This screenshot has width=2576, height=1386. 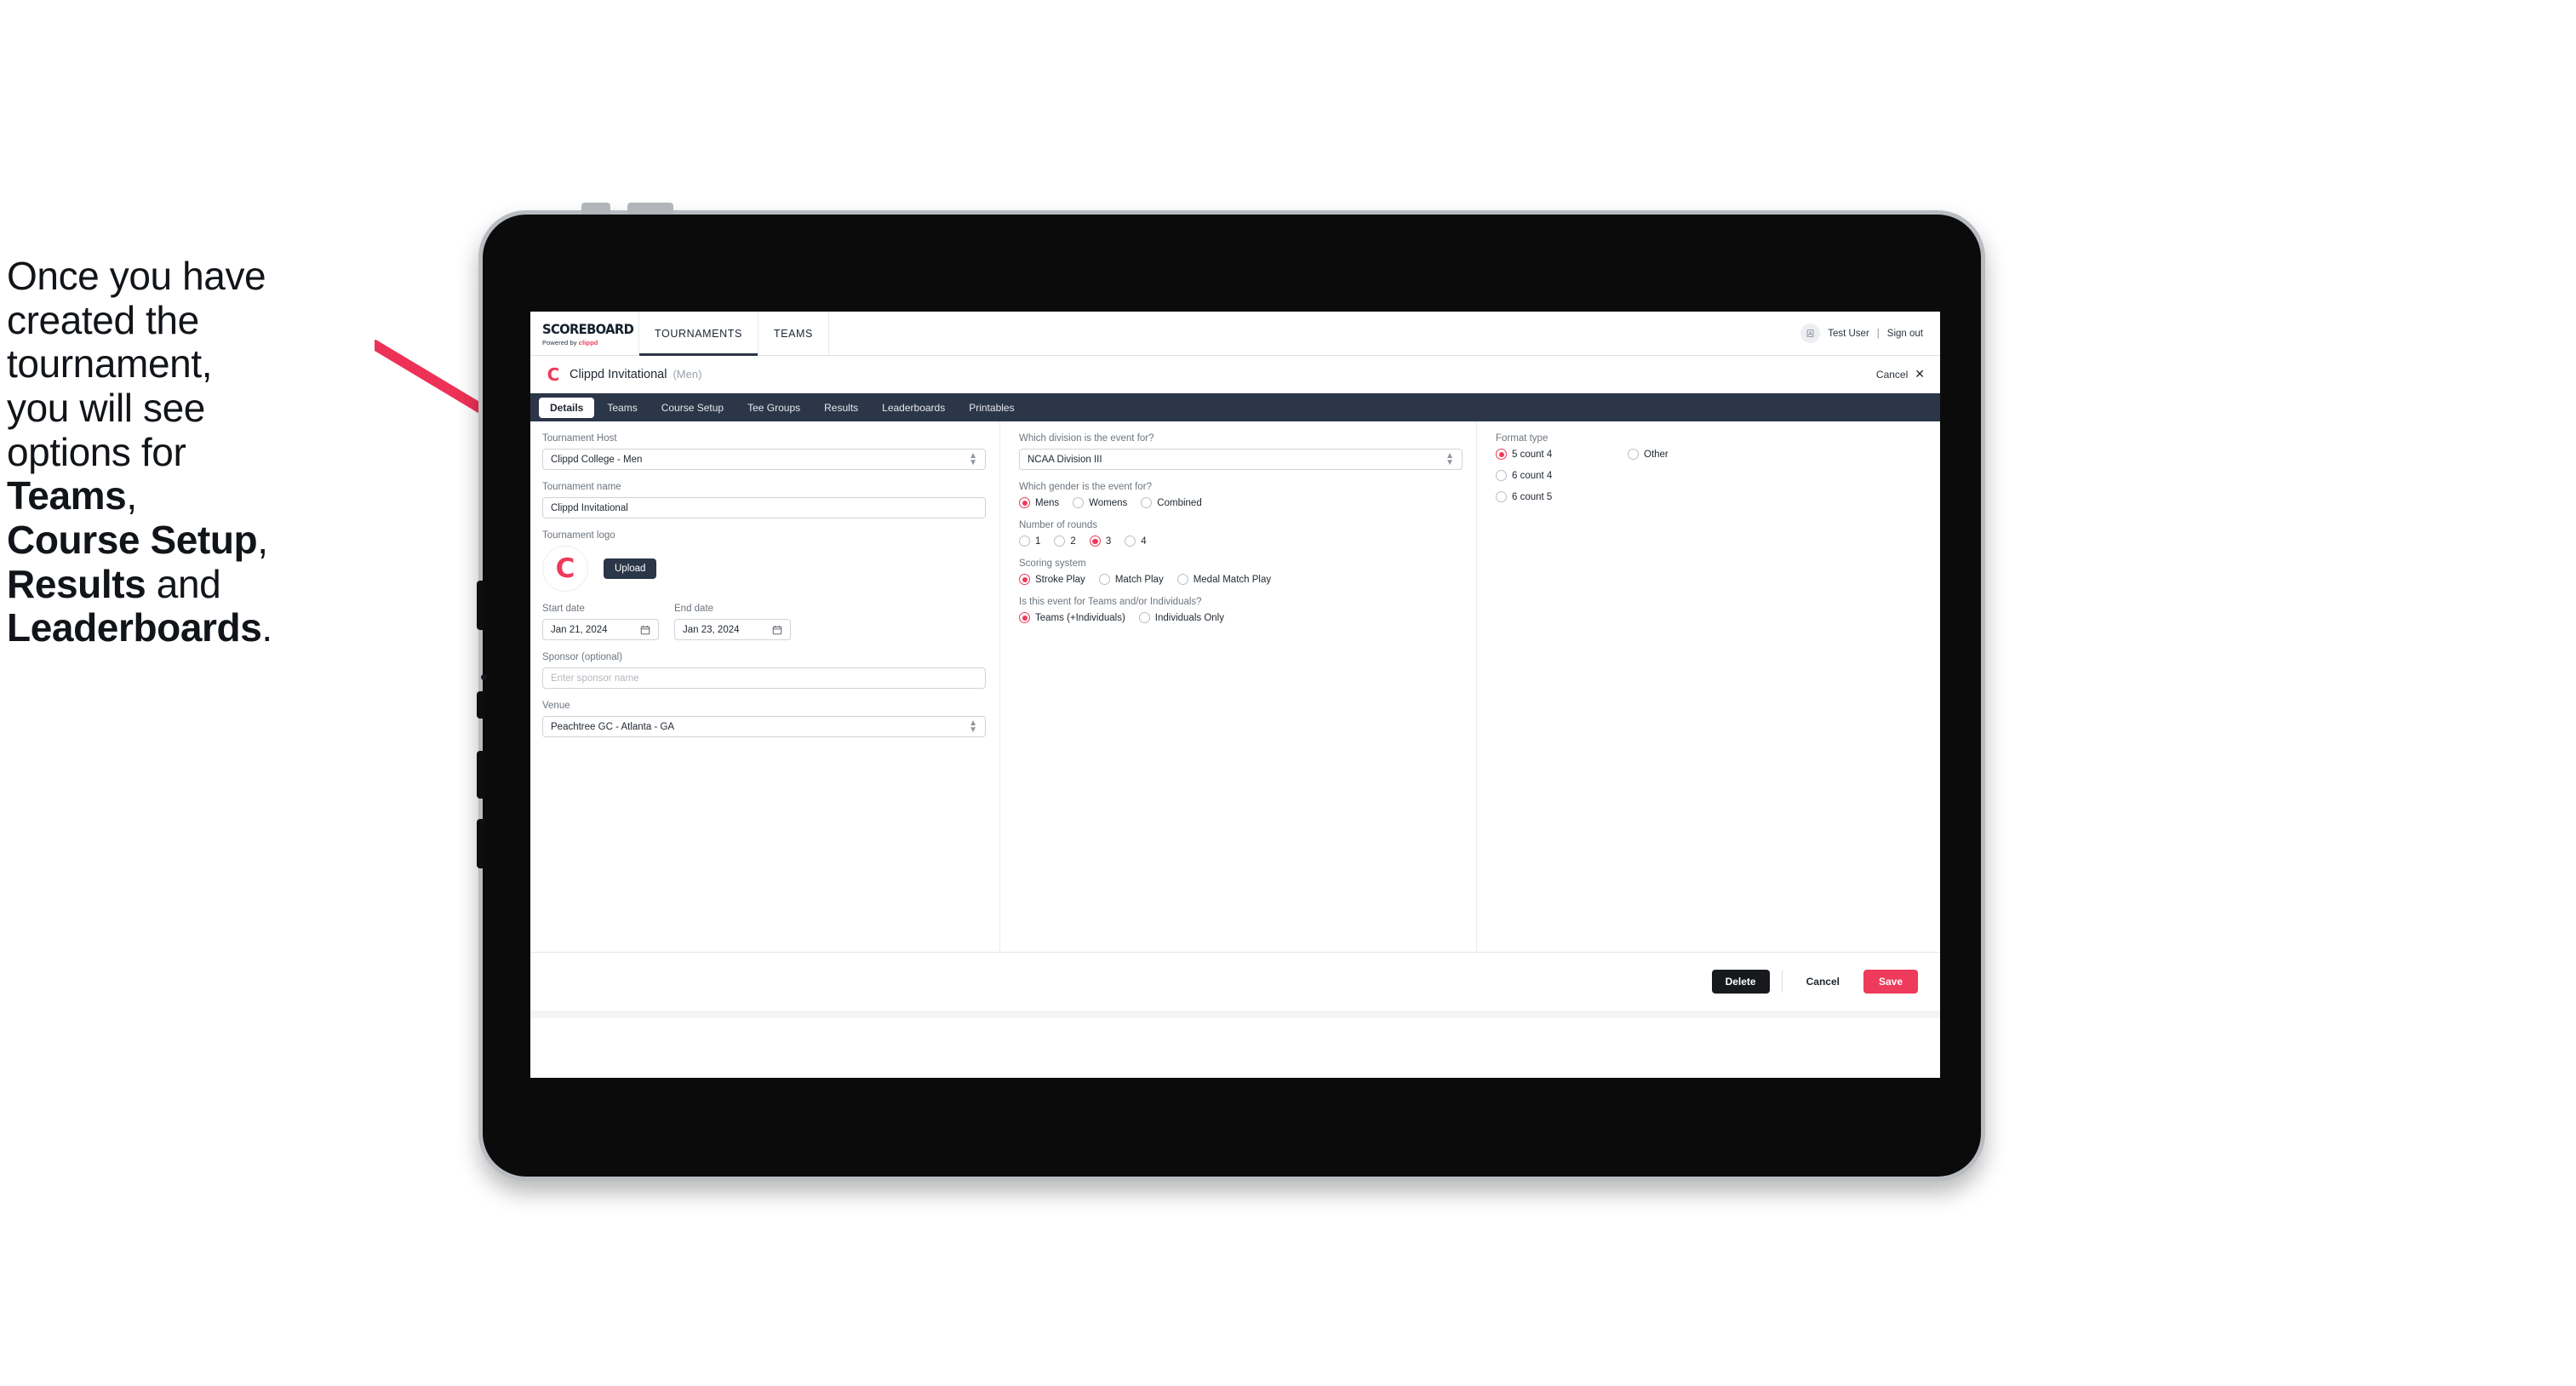 I want to click on close-icon: ✕, so click(x=1920, y=374).